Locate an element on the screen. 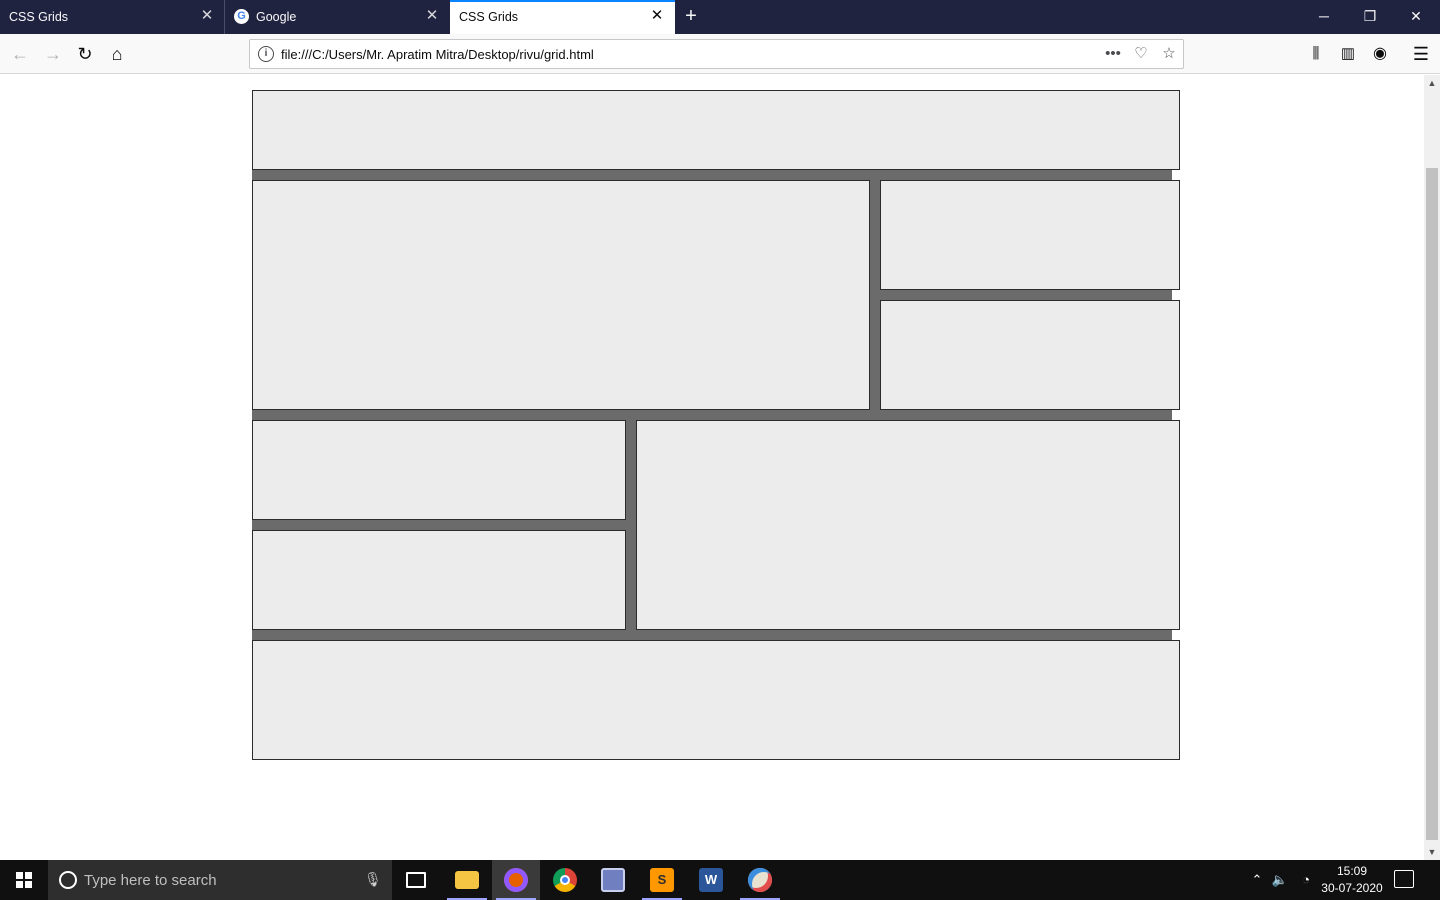  taskbar-sublime-text: S is located at coordinates (662, 880).